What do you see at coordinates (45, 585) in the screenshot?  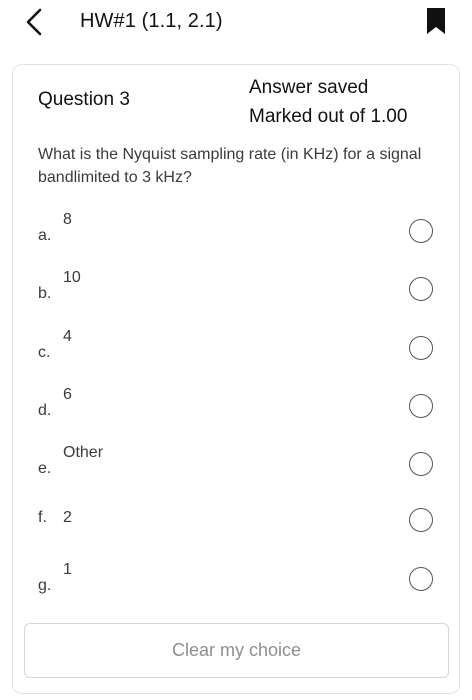 I see `option-letter: g.` at bounding box center [45, 585].